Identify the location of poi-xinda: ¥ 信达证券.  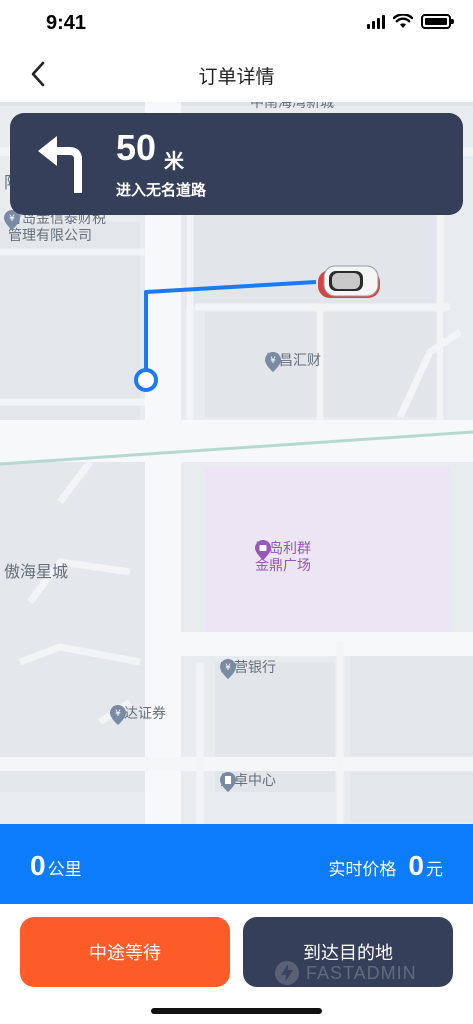
(138, 715).